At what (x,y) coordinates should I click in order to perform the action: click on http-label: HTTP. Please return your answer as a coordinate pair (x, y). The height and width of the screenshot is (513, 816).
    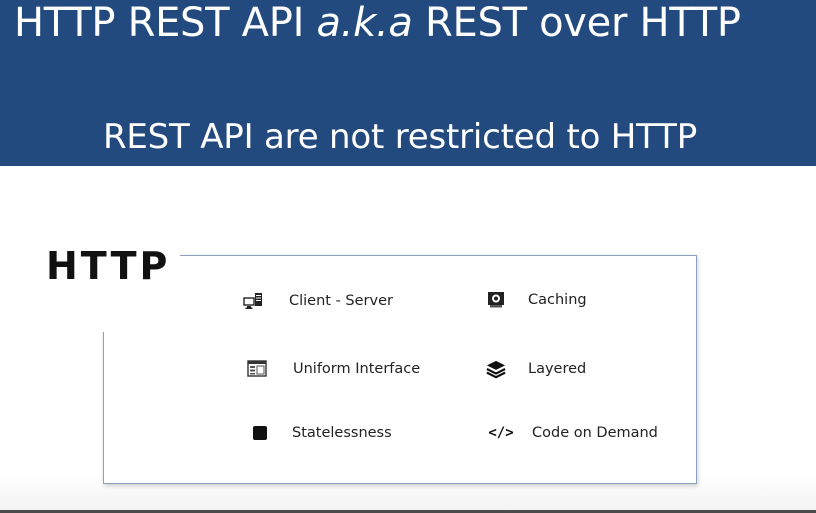
    Looking at the image, I should click on (108, 266).